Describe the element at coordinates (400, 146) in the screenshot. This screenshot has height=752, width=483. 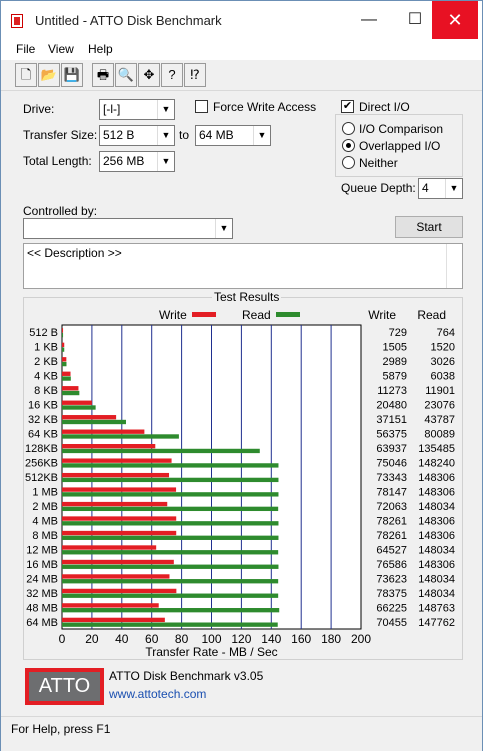
I see `overlapped-io-label: Overlapped I/O` at that location.